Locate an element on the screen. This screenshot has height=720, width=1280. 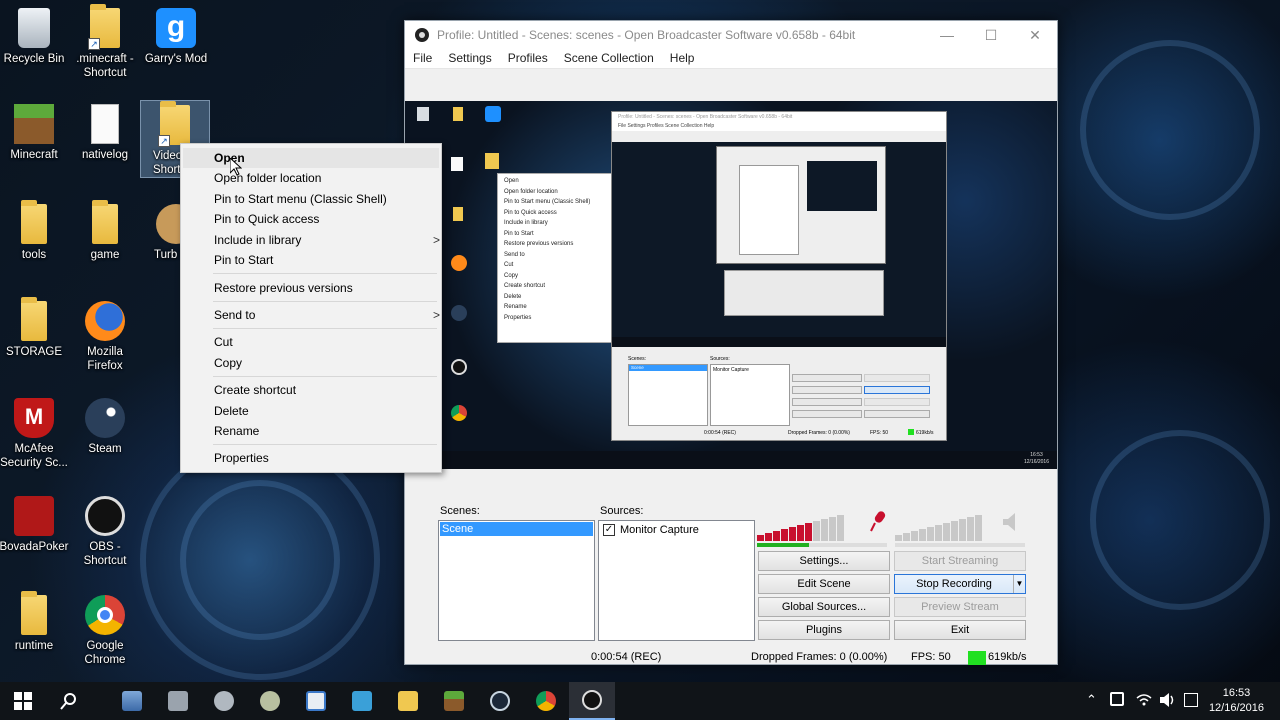
menu-item-copy: Copy is located at coordinates (228, 363).